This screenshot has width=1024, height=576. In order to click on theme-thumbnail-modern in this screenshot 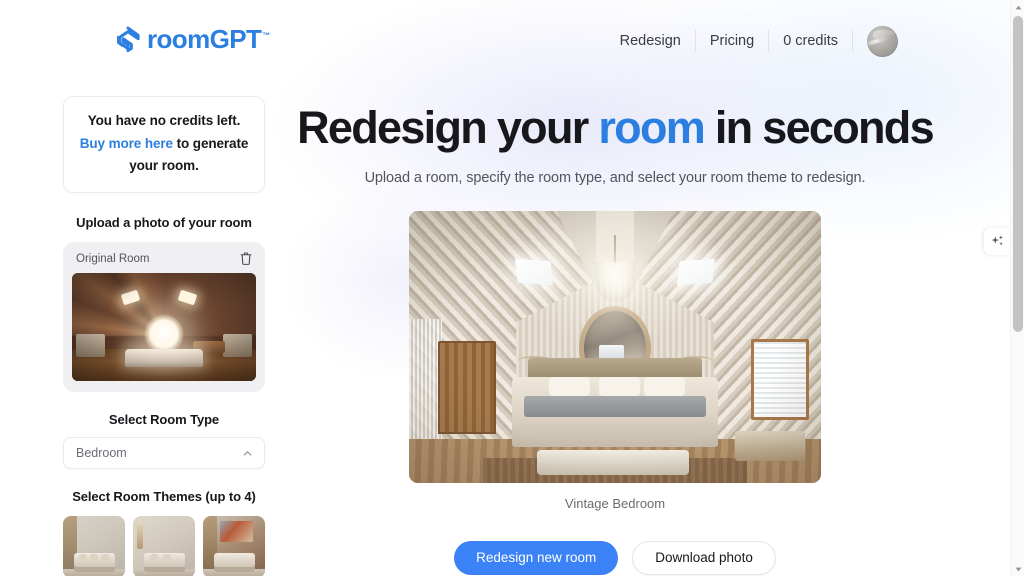, I will do `click(94, 546)`.